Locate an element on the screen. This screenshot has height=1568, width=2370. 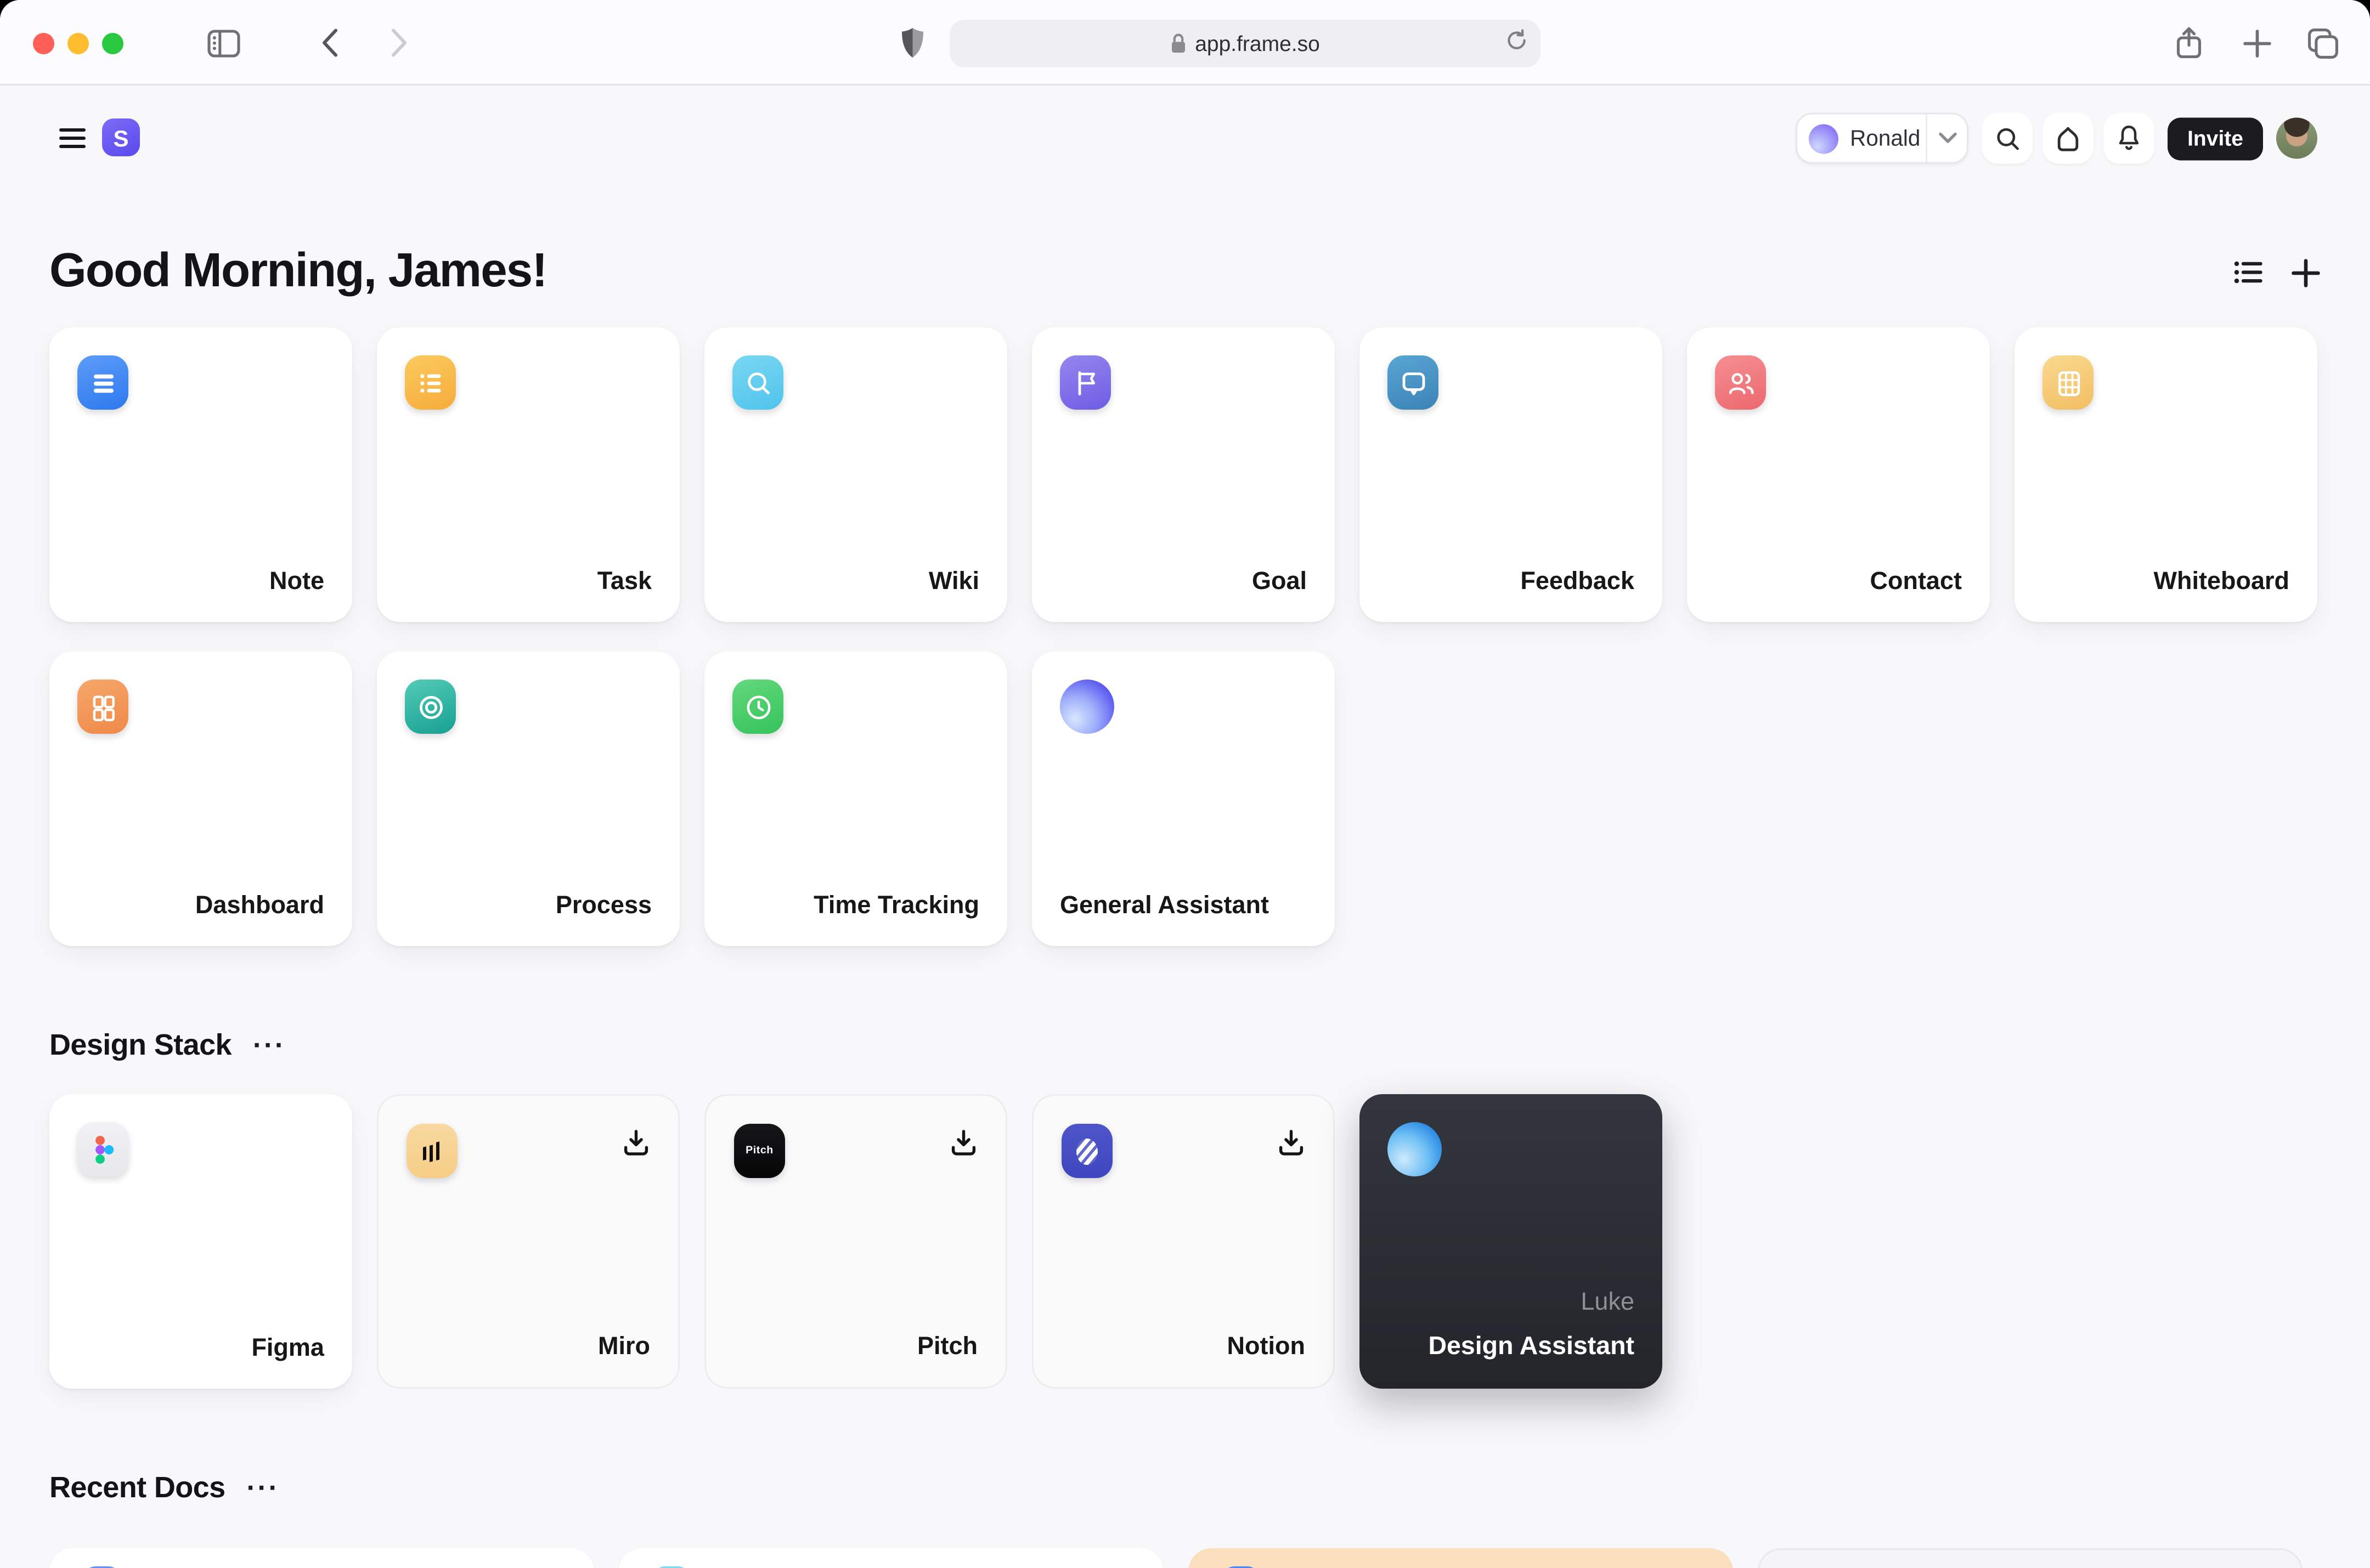
bell-icon is located at coordinates (2129, 137).